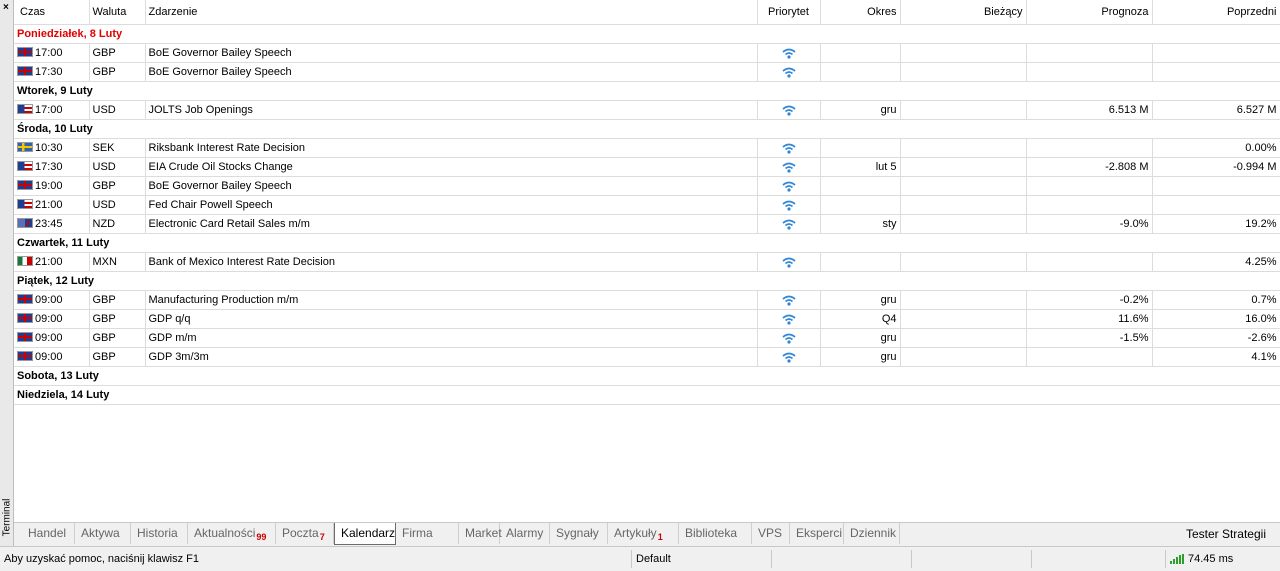 The width and height of the screenshot is (1280, 571). Describe the element at coordinates (117, 12) in the screenshot. I see `col-header-currency: Waluta` at that location.